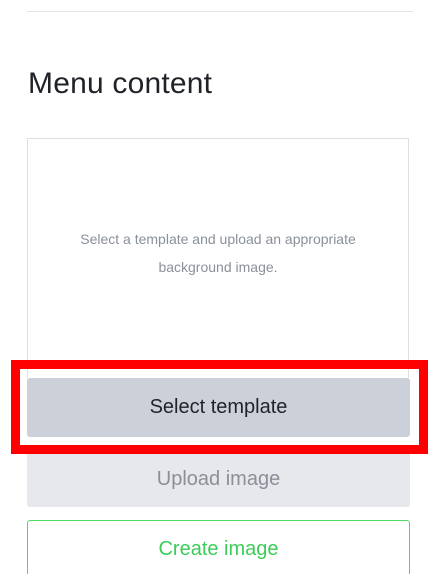 This screenshot has width=439, height=574. I want to click on top-divider, so click(220, 11).